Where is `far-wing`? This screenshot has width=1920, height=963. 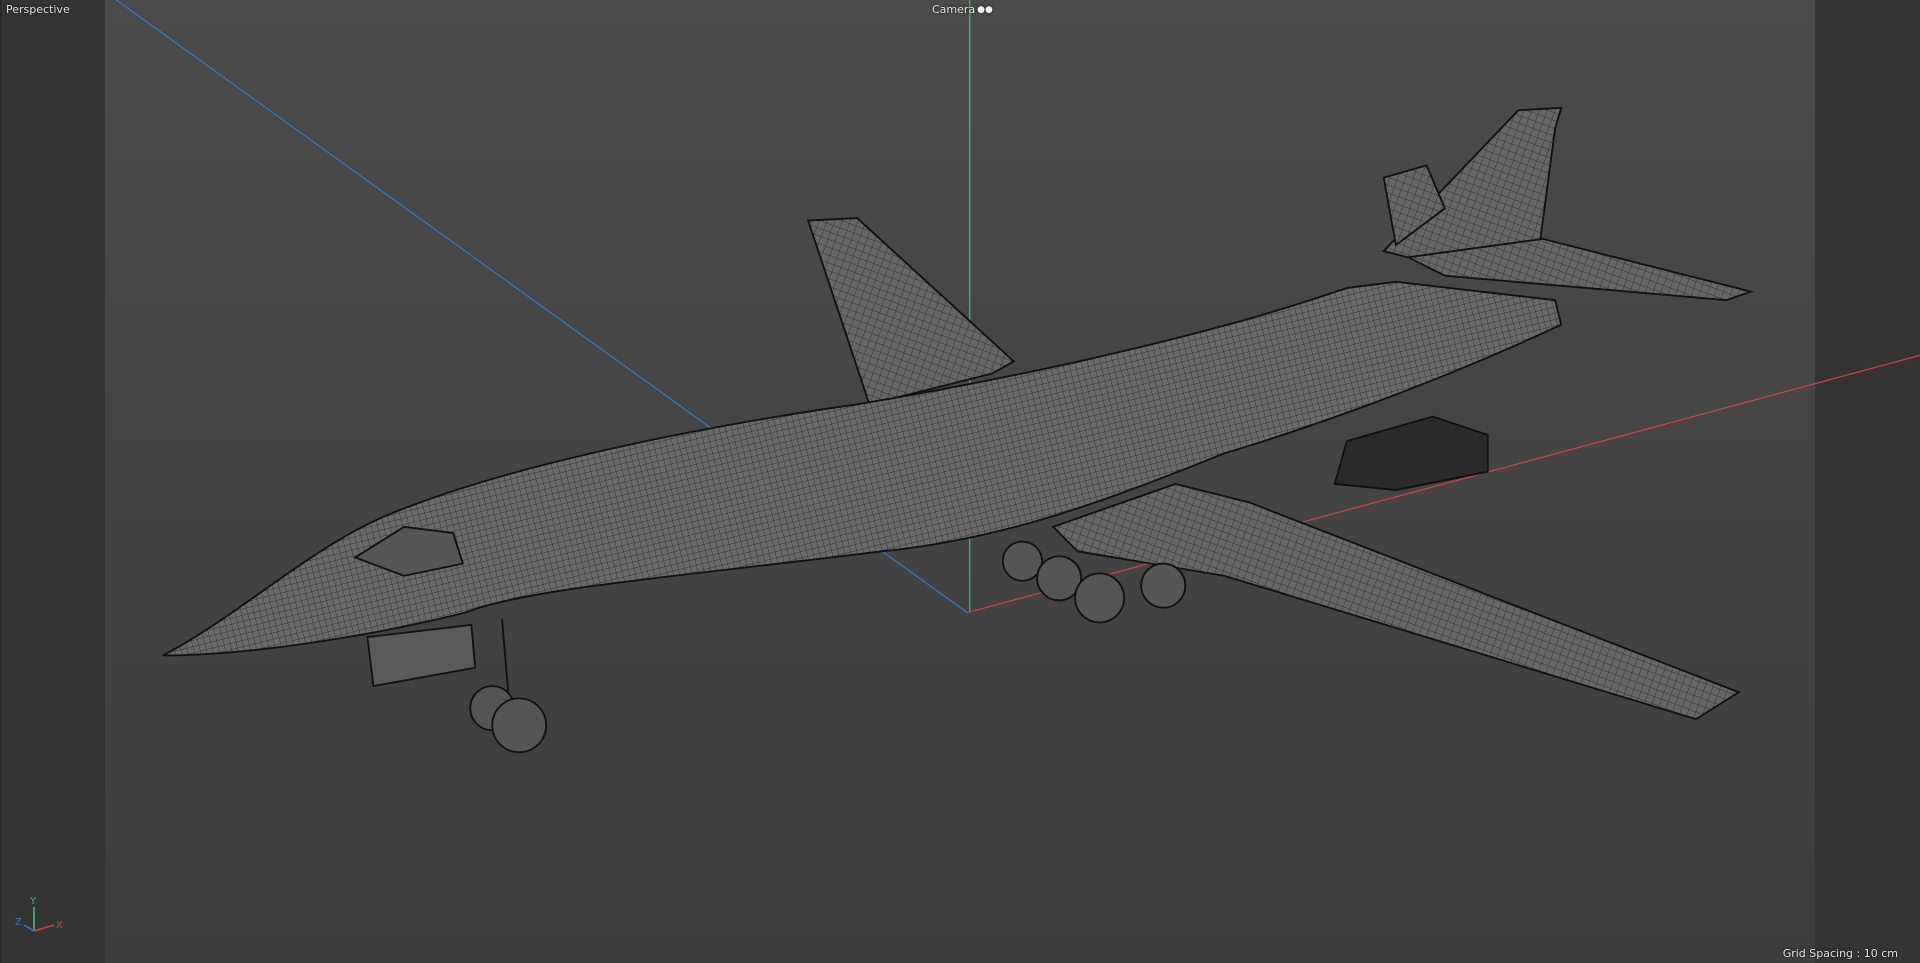 far-wing is located at coordinates (911, 311).